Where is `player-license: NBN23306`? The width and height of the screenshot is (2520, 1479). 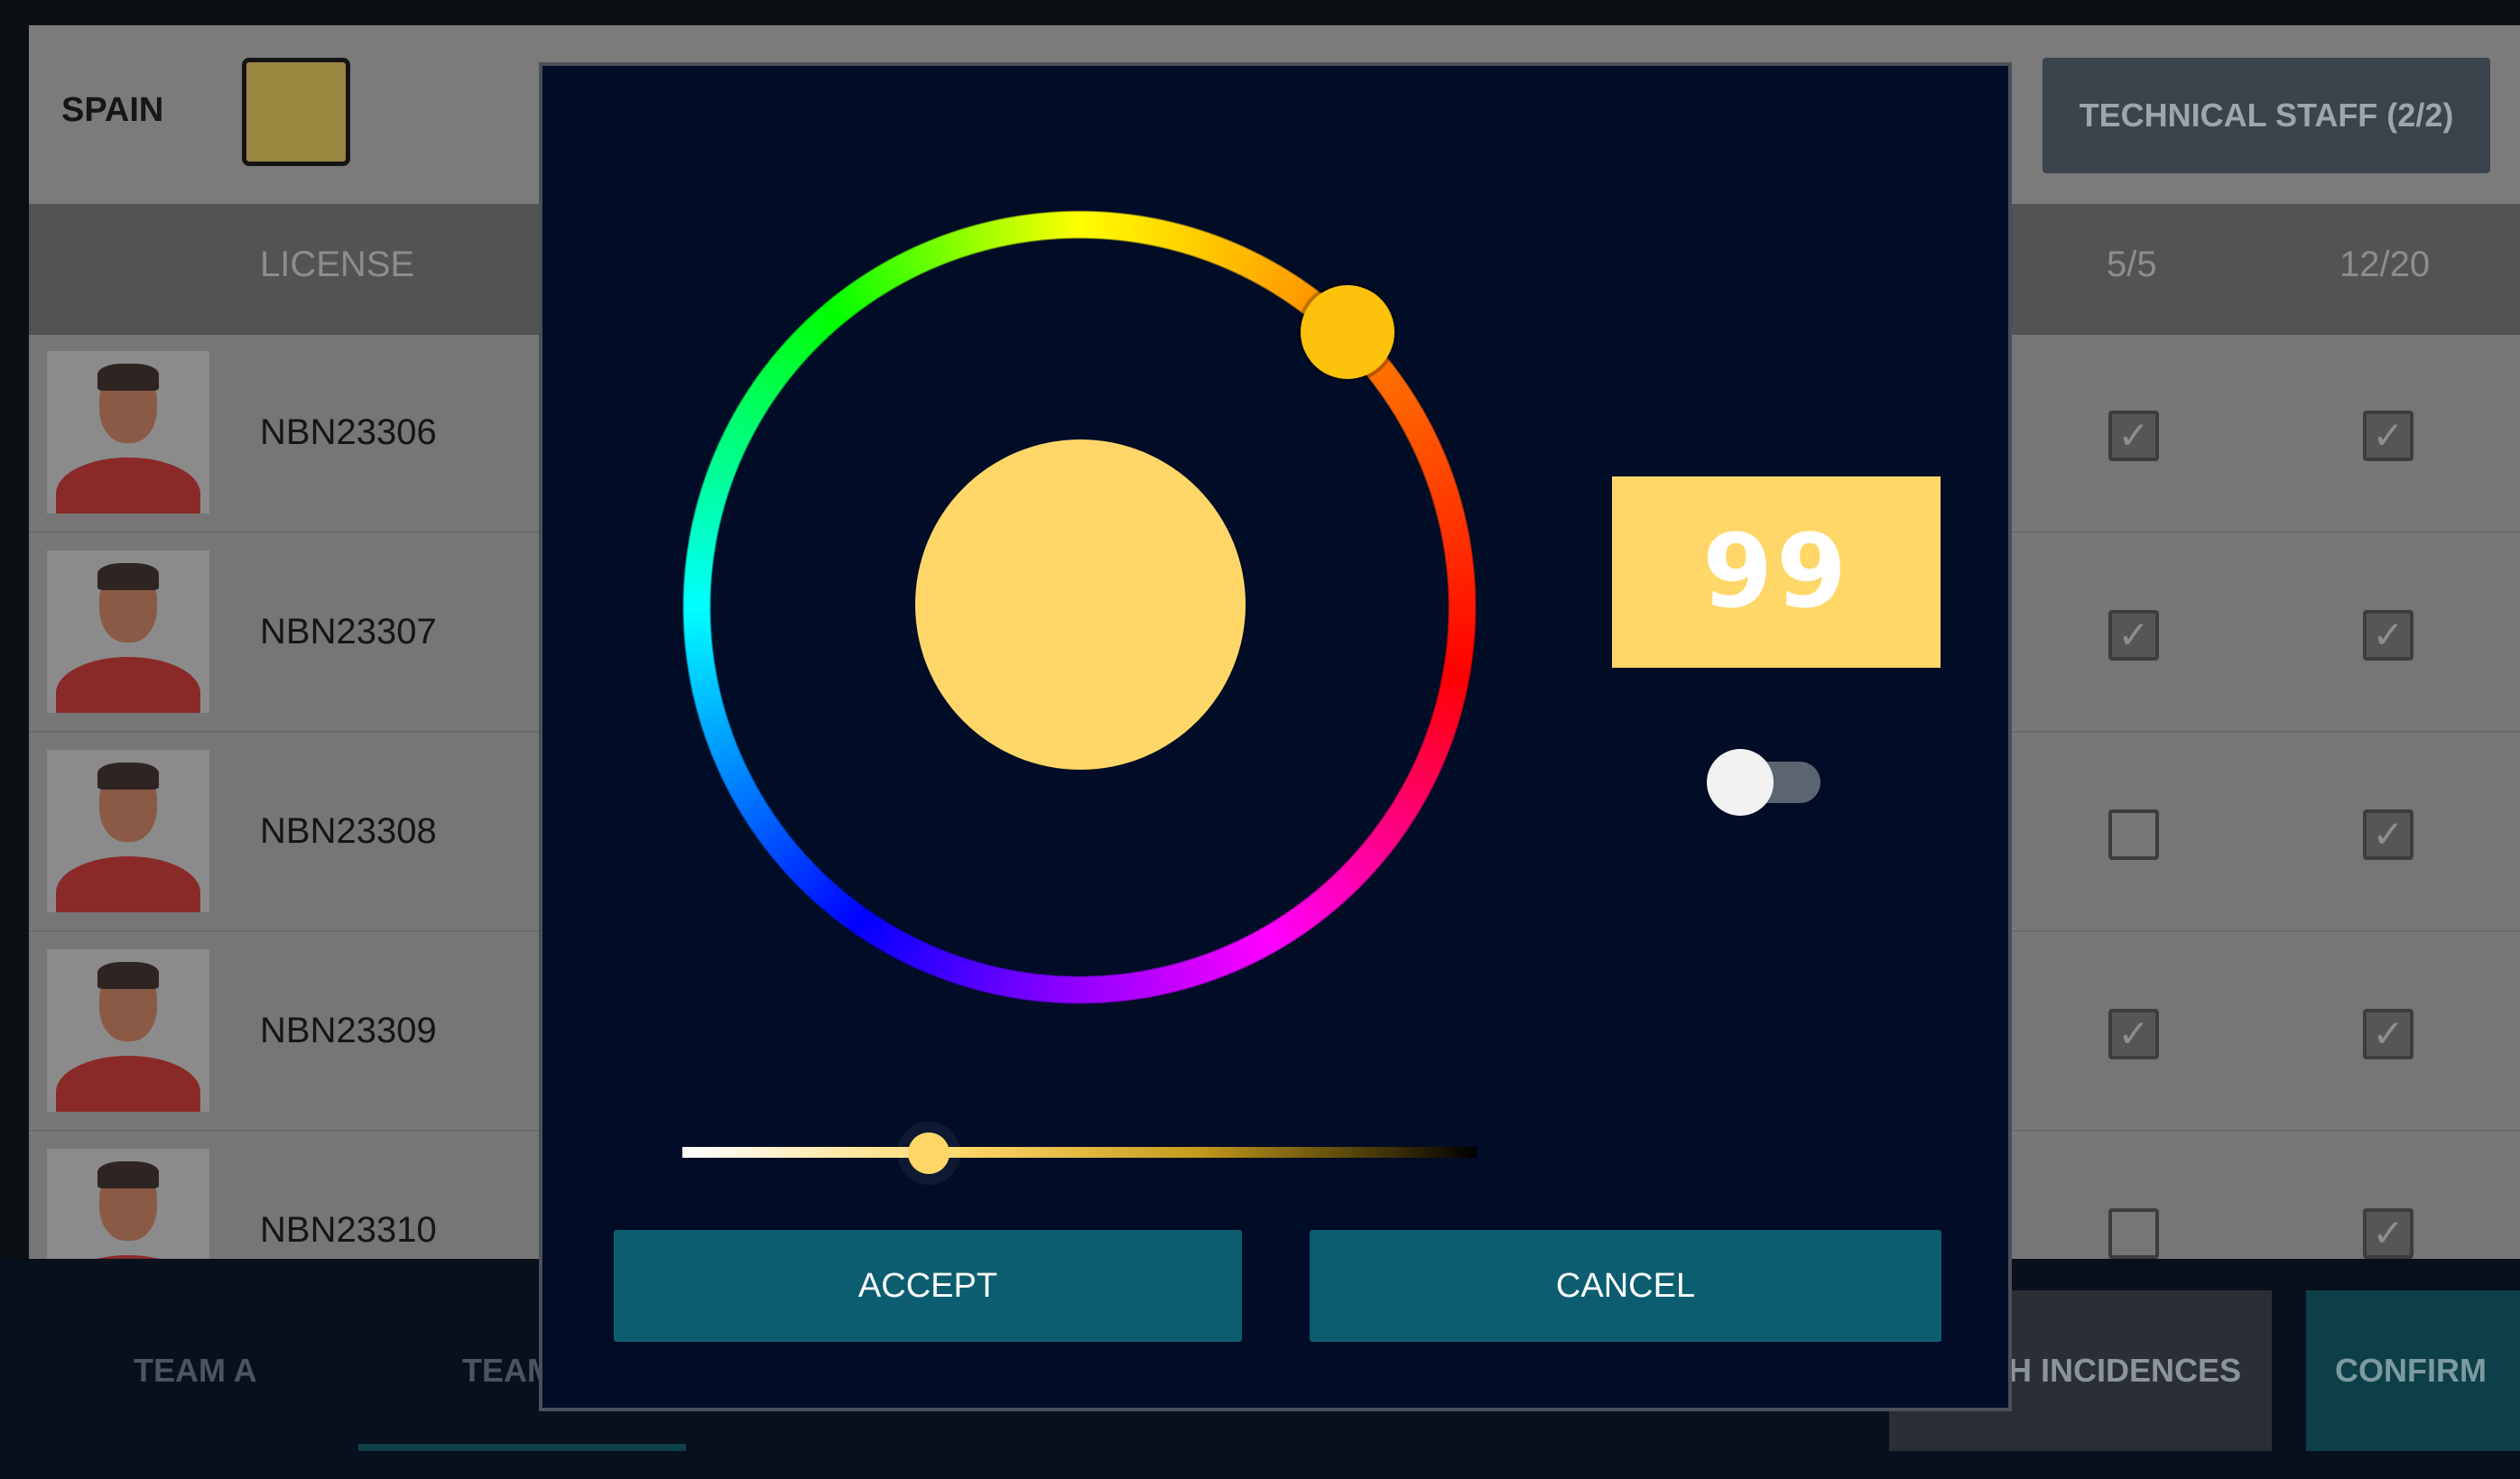 player-license: NBN23306 is located at coordinates (348, 432).